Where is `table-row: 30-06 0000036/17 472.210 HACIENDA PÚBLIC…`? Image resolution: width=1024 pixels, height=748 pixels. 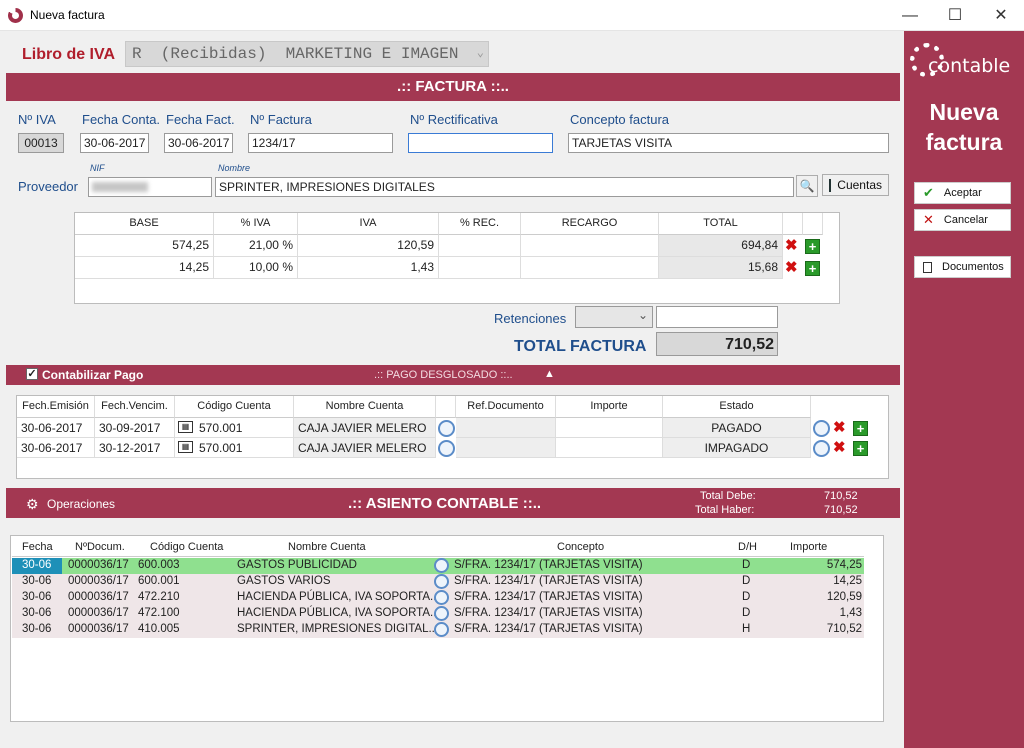 table-row: 30-06 0000036/17 472.210 HACIENDA PÚBLIC… is located at coordinates (438, 598).